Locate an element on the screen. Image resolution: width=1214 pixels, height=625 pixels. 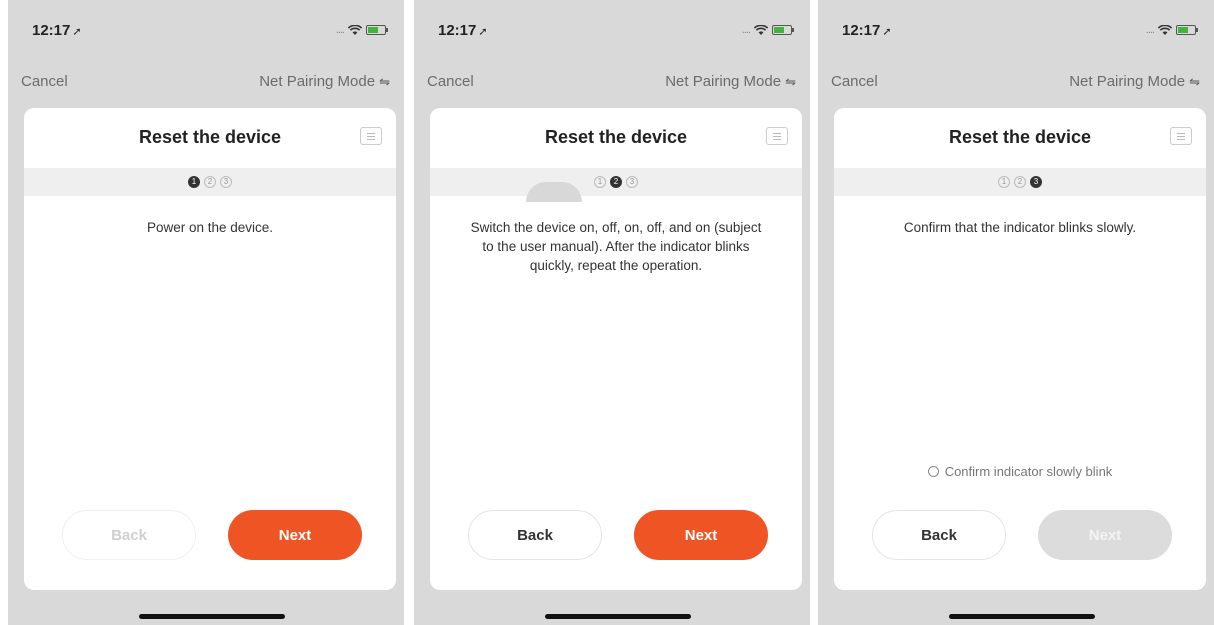
transition-arc is located at coordinates (554, 192).